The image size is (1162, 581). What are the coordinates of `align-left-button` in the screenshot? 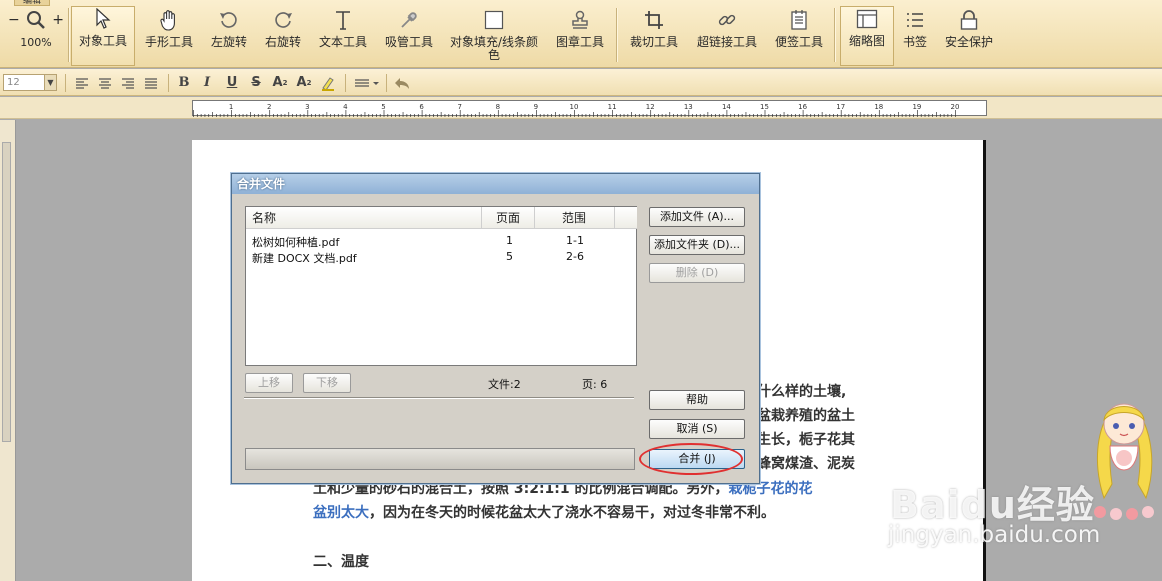 It's located at (82, 82).